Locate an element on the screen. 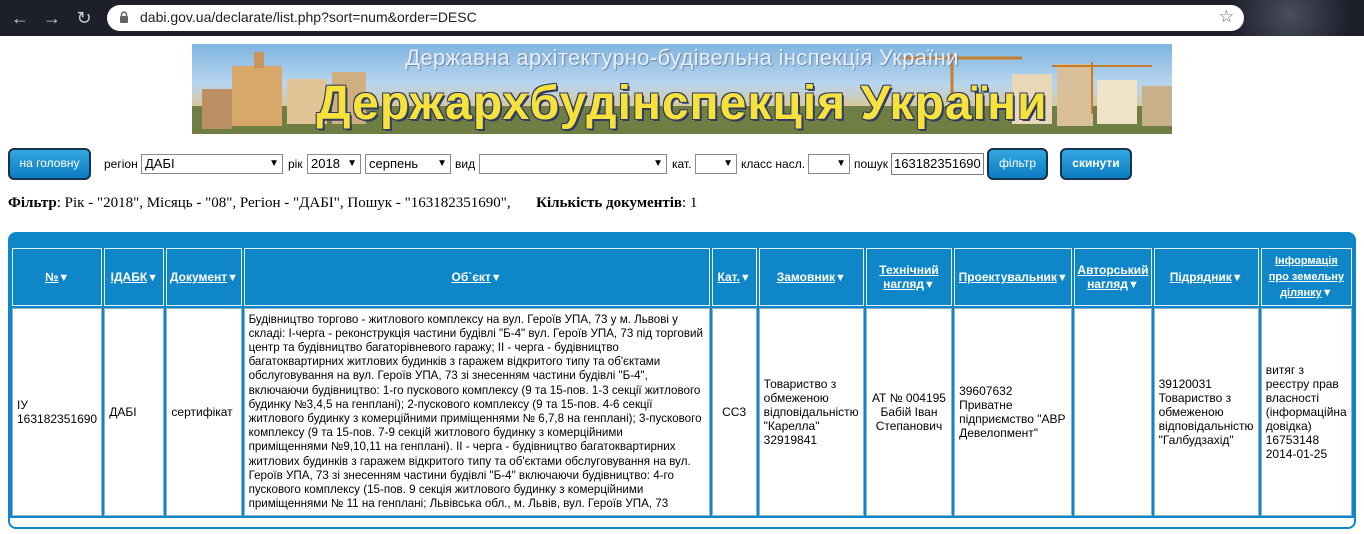  home-button: на головну is located at coordinates (49, 164).